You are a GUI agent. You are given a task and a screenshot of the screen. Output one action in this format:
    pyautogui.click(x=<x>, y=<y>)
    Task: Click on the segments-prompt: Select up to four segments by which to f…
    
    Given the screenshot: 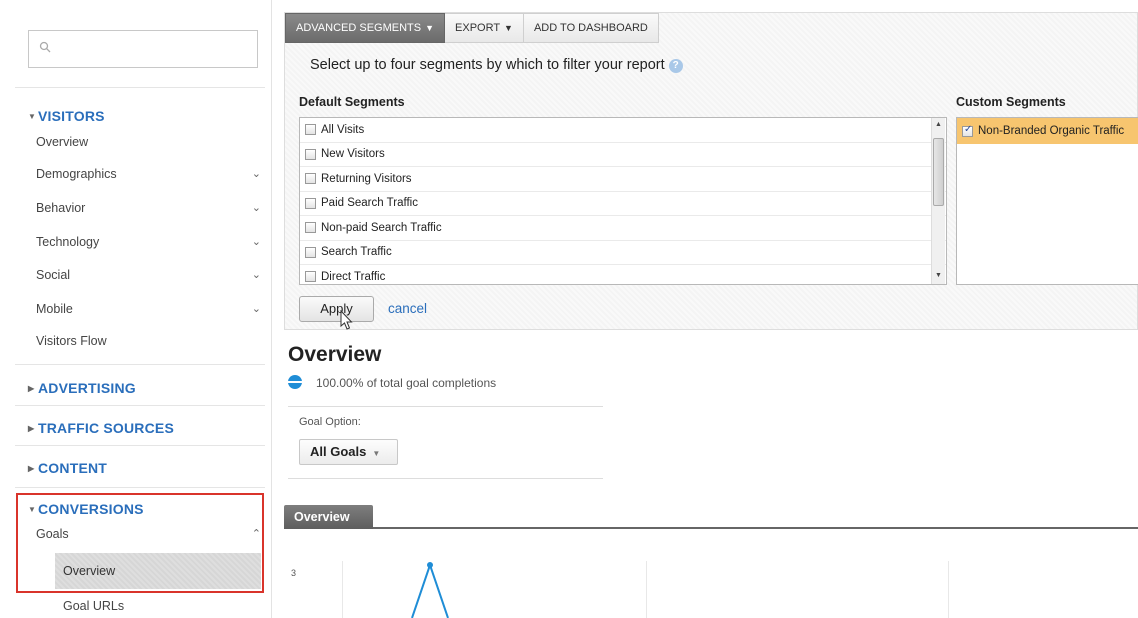 What is the action you would take?
    pyautogui.click(x=496, y=65)
    